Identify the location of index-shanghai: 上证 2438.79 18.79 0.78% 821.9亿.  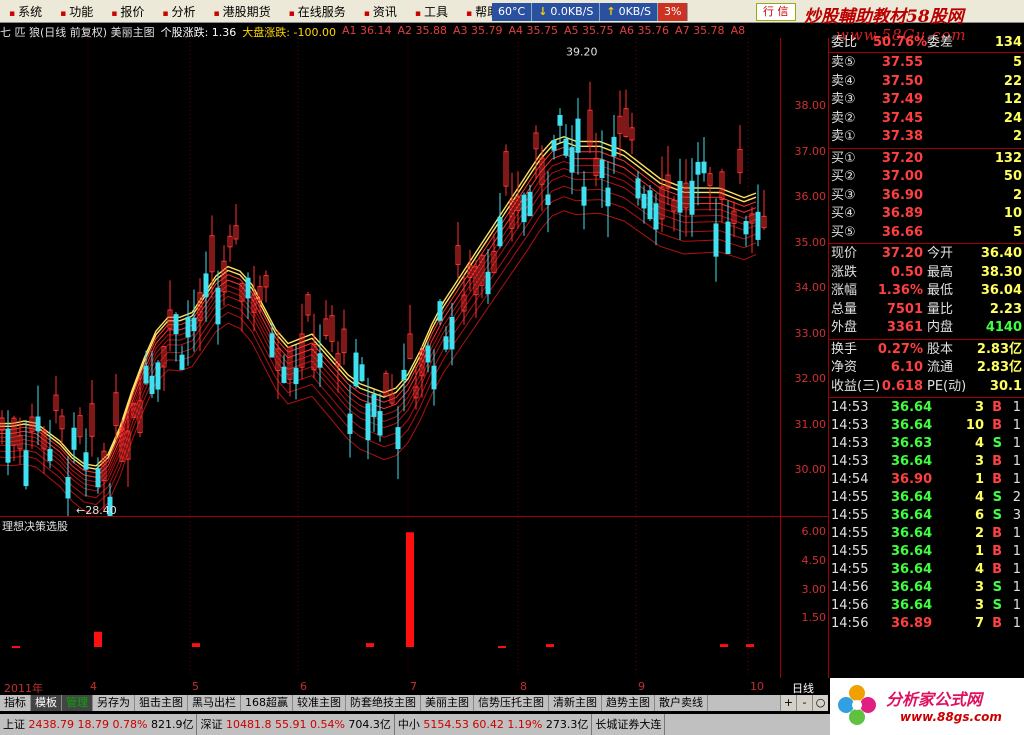
(99, 724).